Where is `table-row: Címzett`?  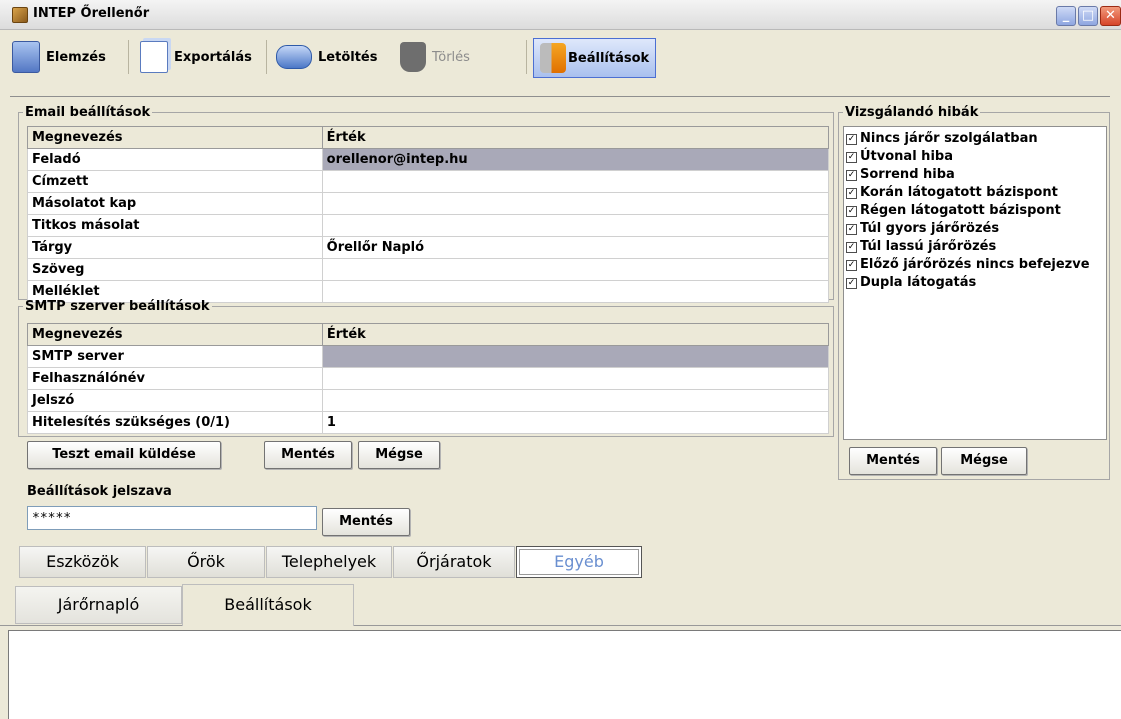
table-row: Címzett is located at coordinates (428, 181).